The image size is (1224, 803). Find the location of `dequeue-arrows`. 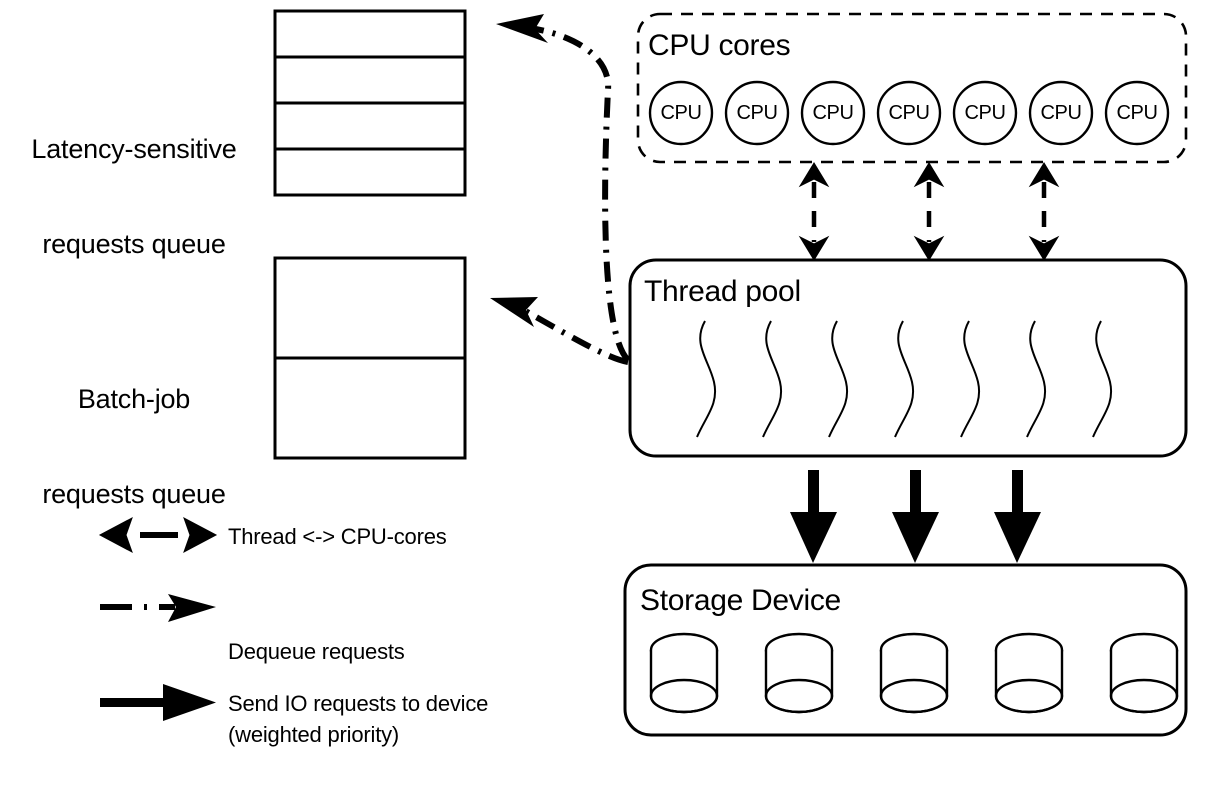

dequeue-arrows is located at coordinates (574, 195).